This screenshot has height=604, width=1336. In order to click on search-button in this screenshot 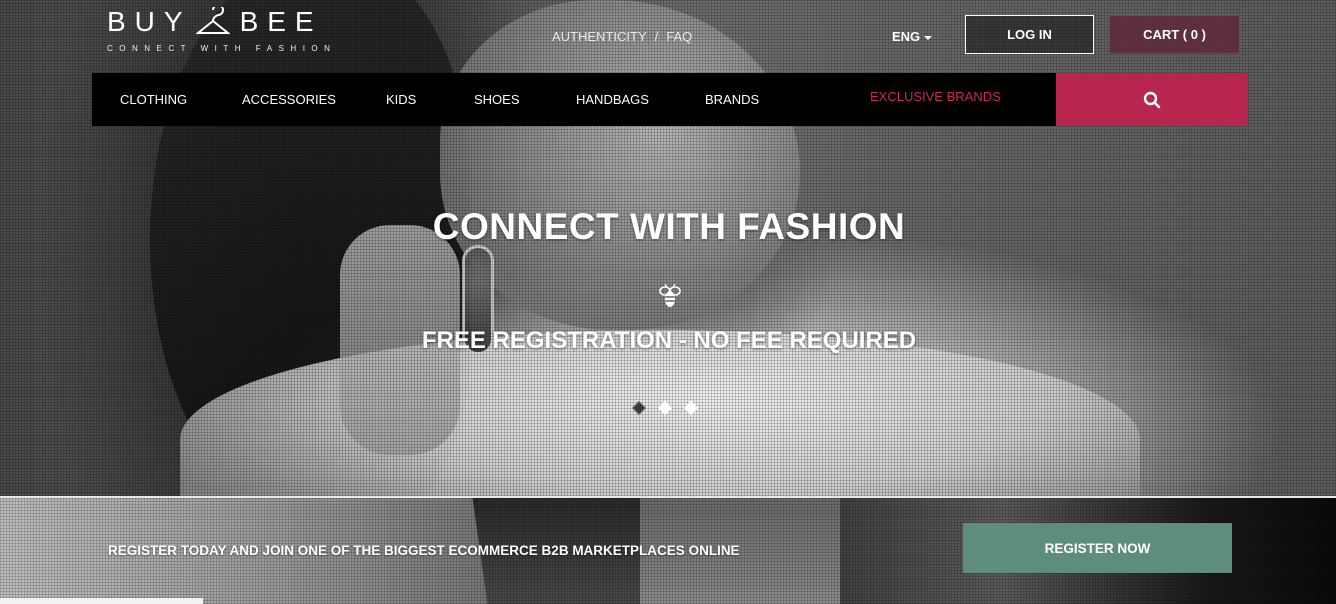, I will do `click(1152, 99)`.